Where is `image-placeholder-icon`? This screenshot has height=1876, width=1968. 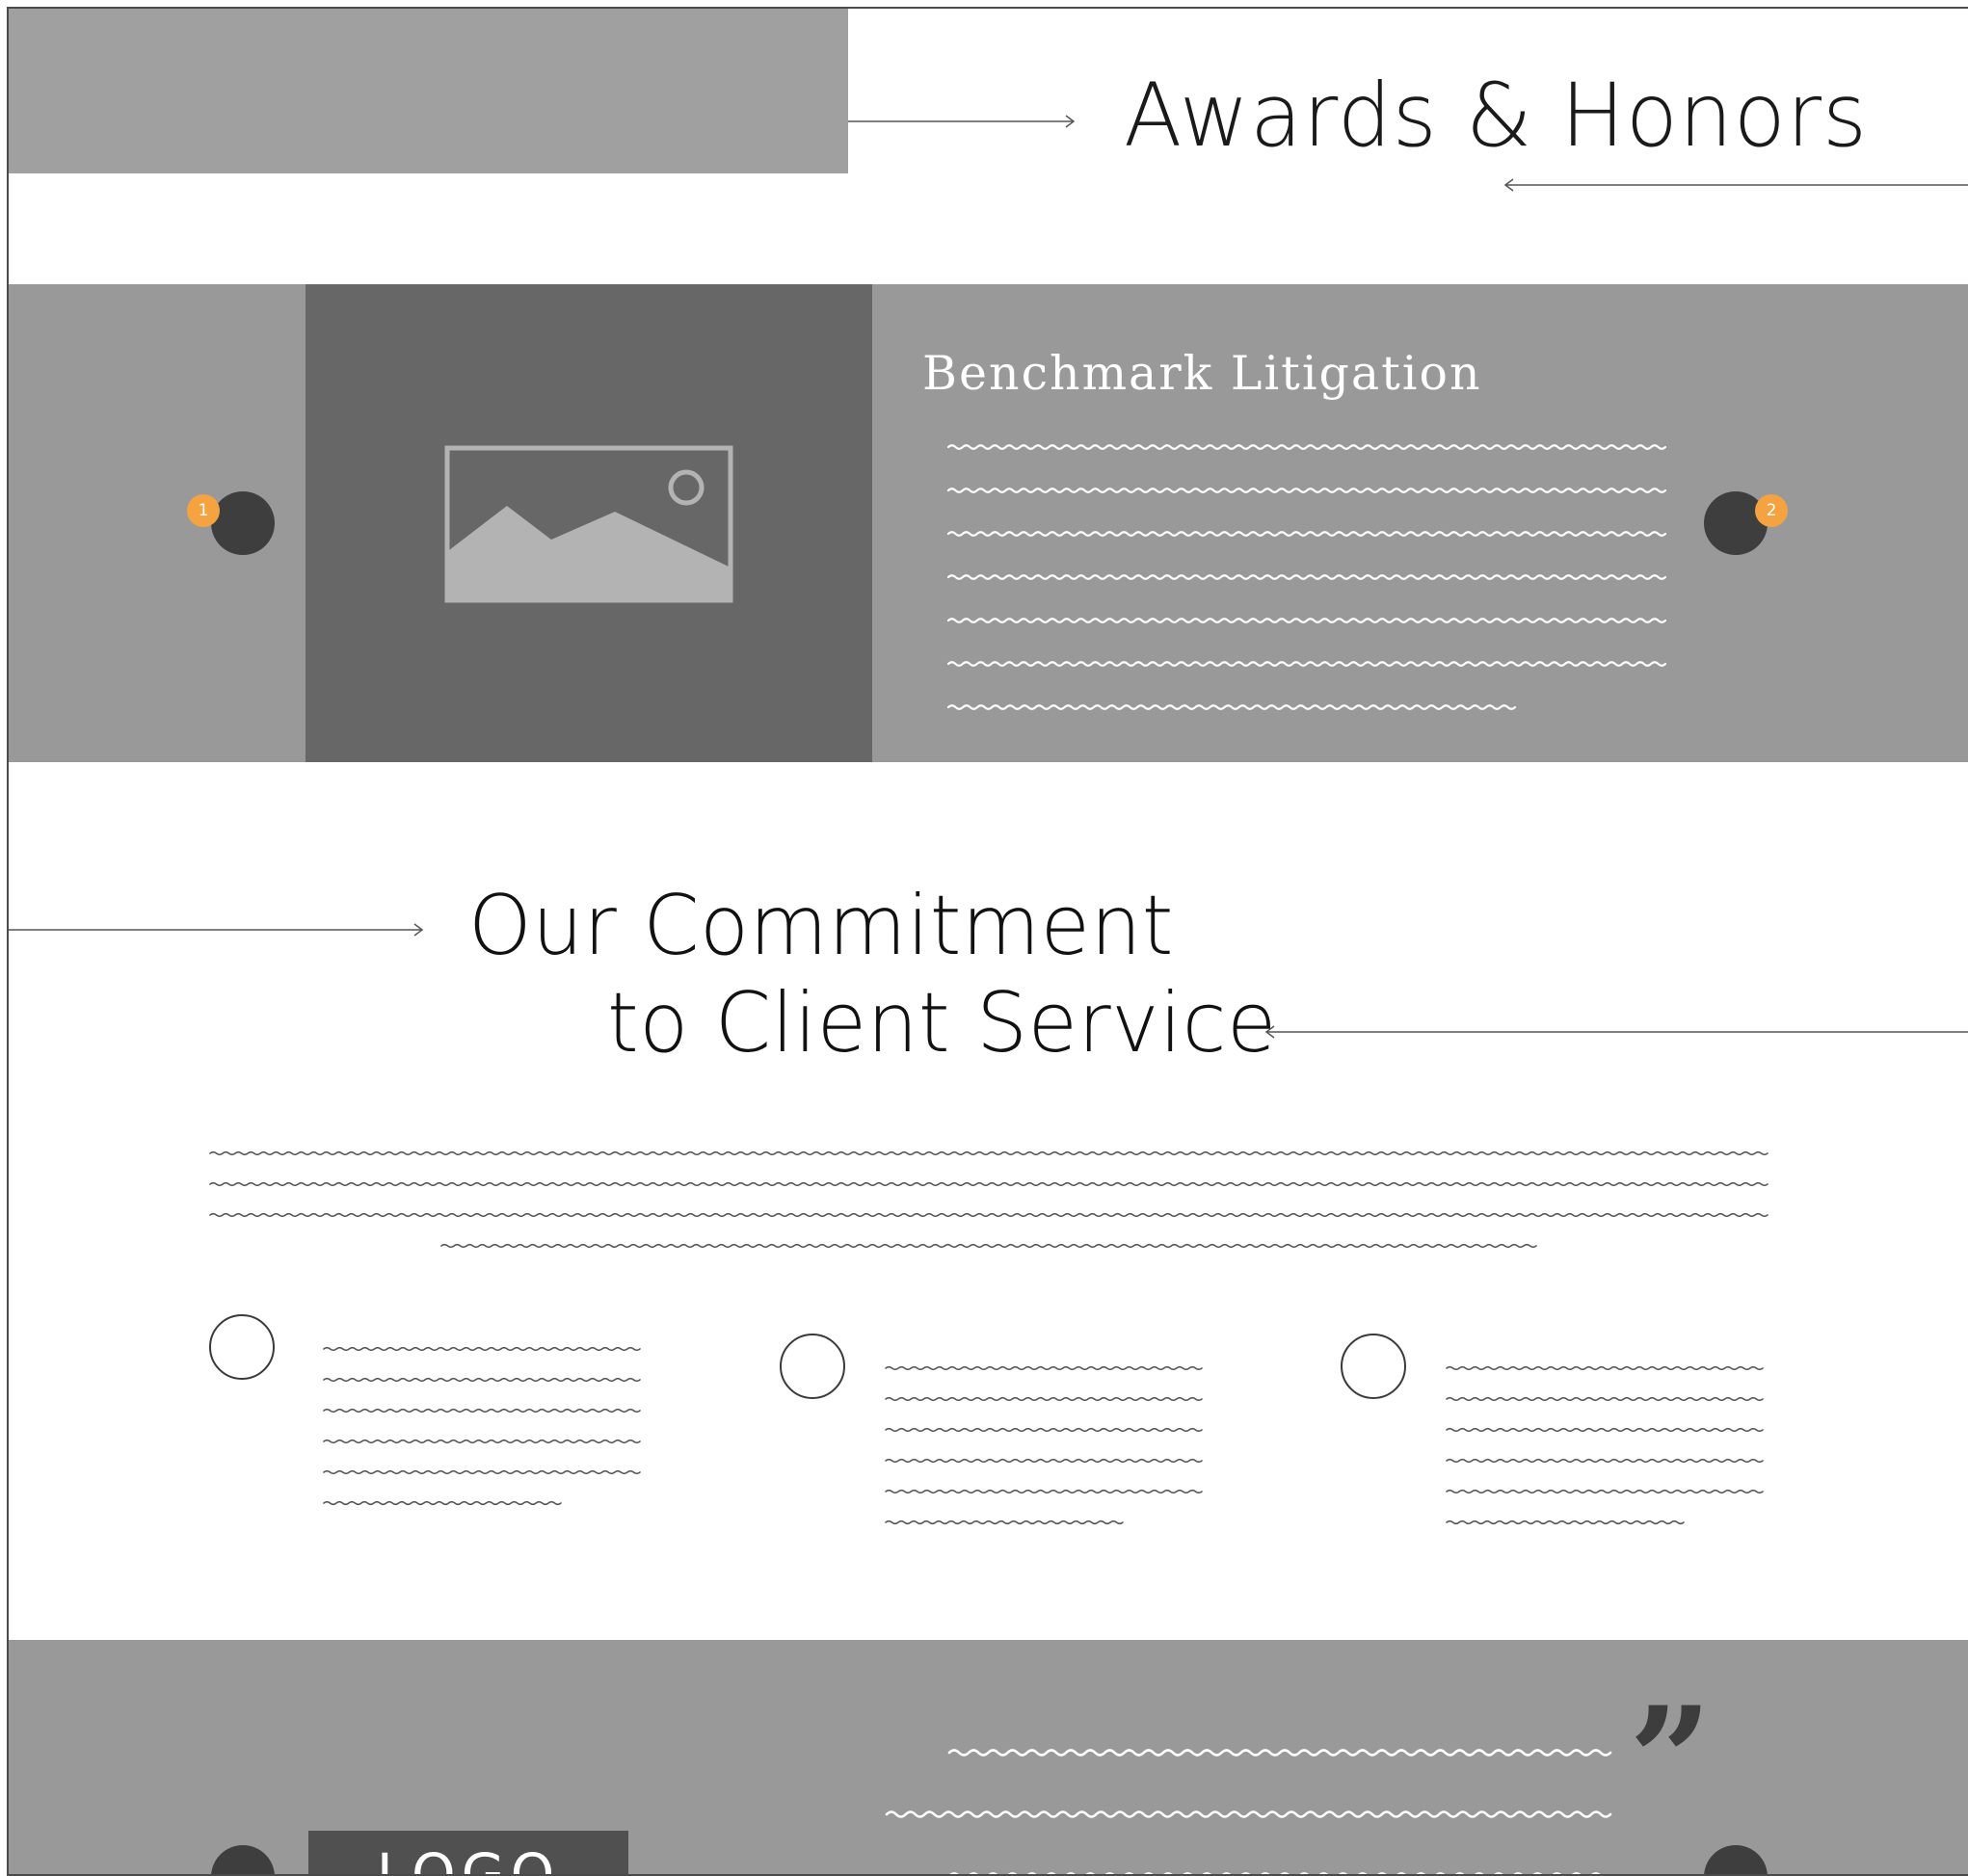 image-placeholder-icon is located at coordinates (589, 524).